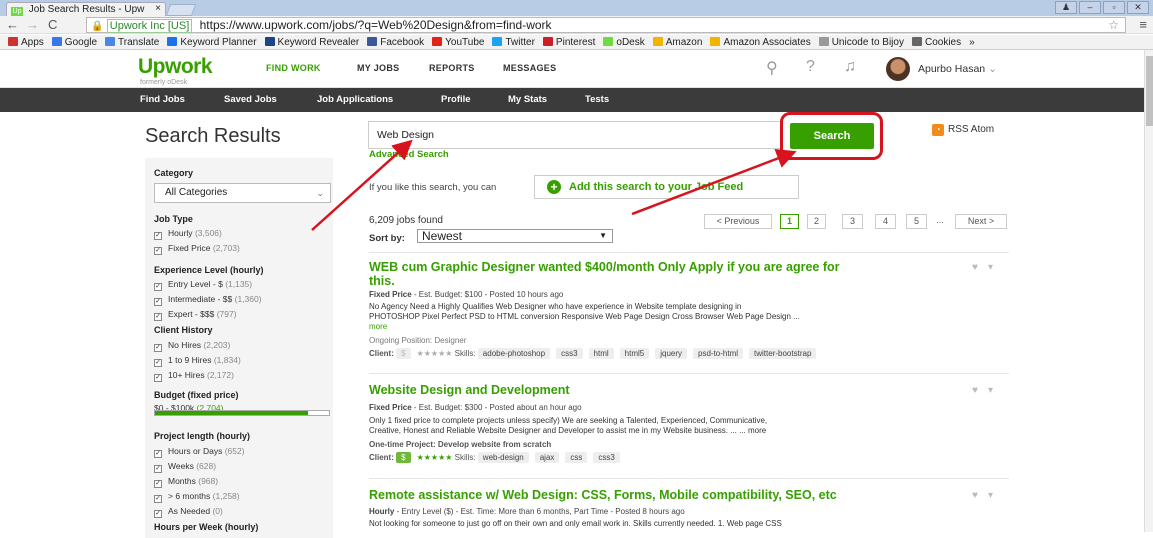 The height and width of the screenshot is (538, 1153). Describe the element at coordinates (671, 353) in the screenshot. I see `skill-tag: jquery` at that location.